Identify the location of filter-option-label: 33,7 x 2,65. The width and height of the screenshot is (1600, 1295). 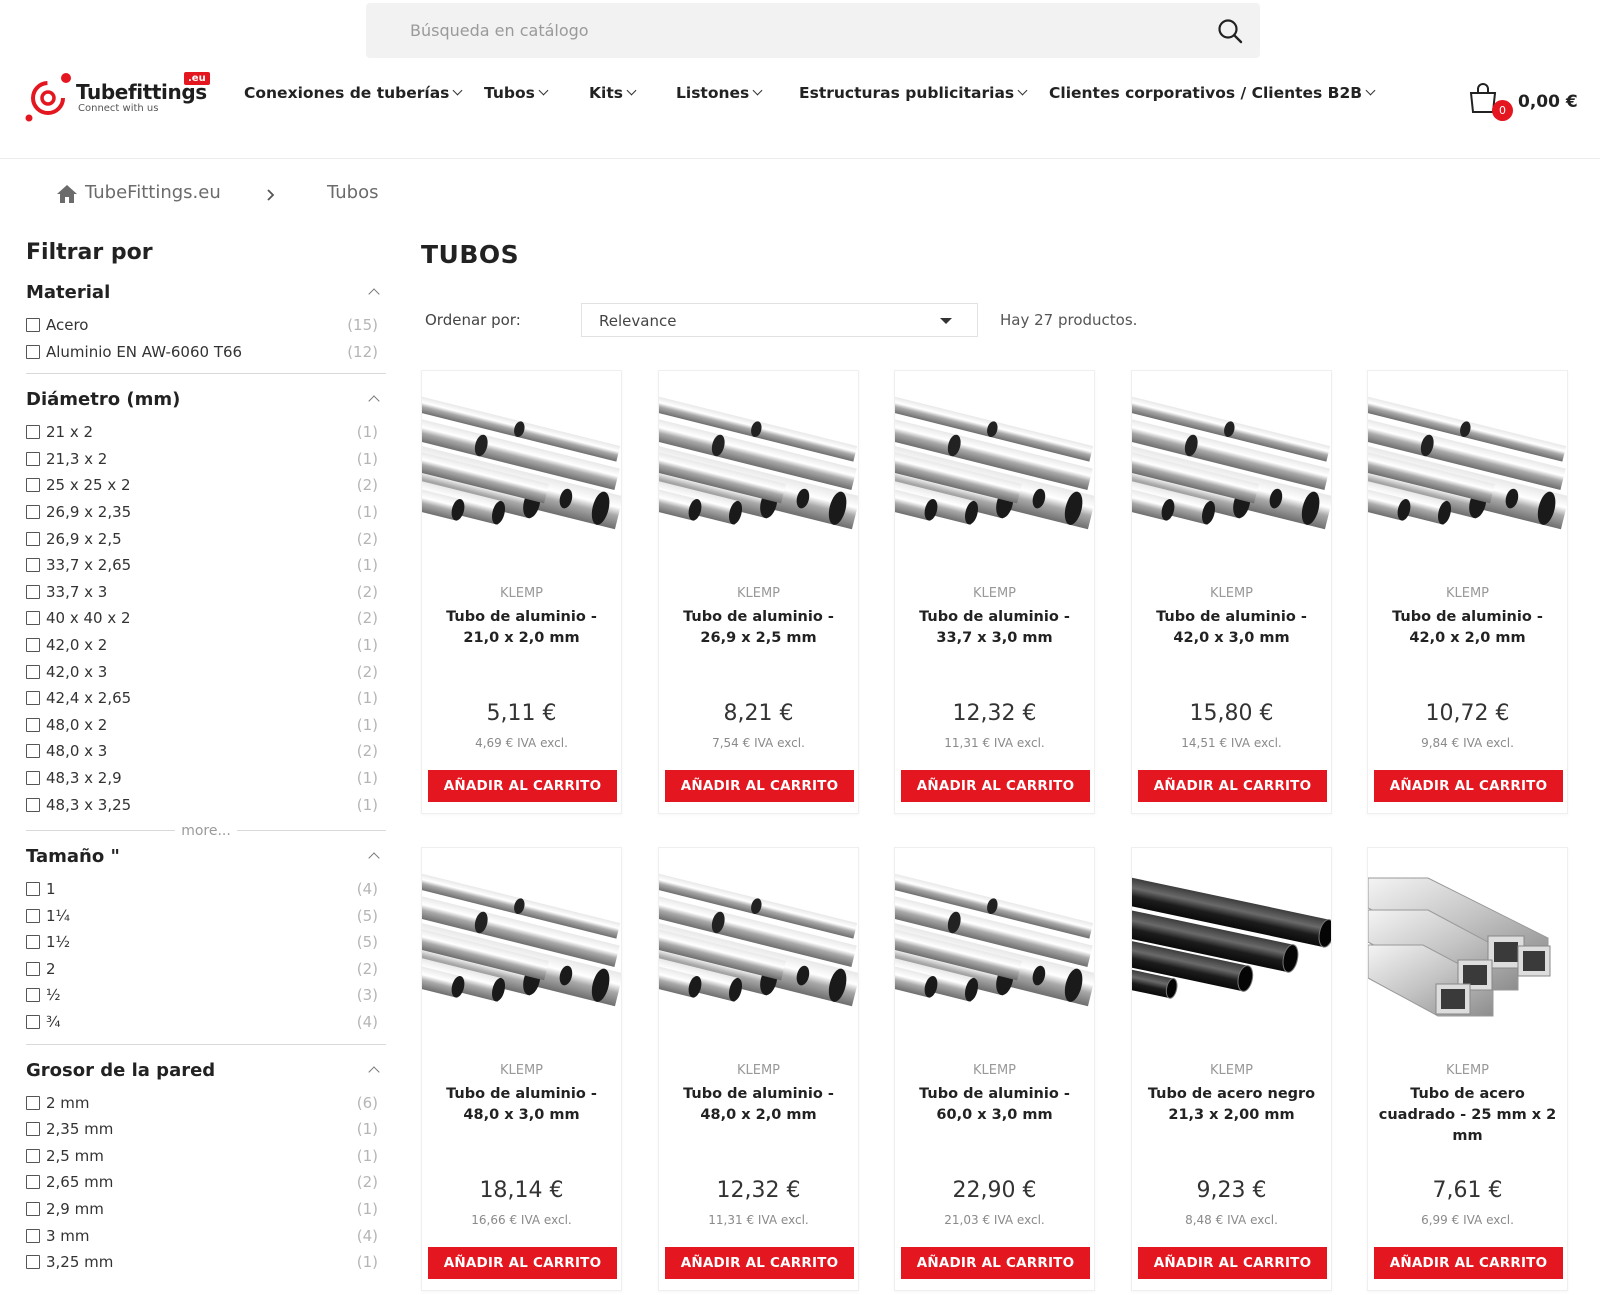
(88, 565).